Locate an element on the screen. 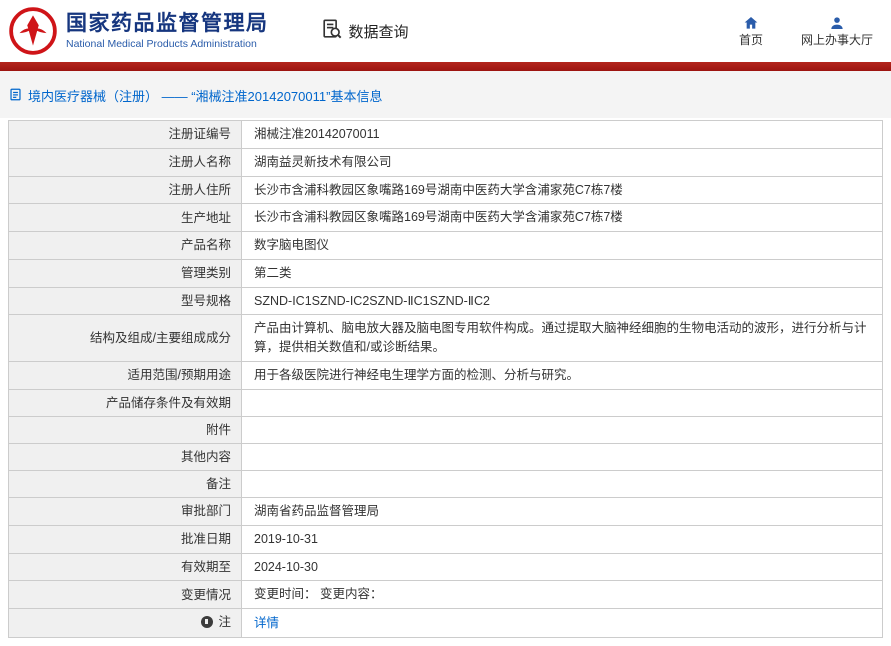  row-label: 结构及组成/主要组成成分 is located at coordinates (125, 338).